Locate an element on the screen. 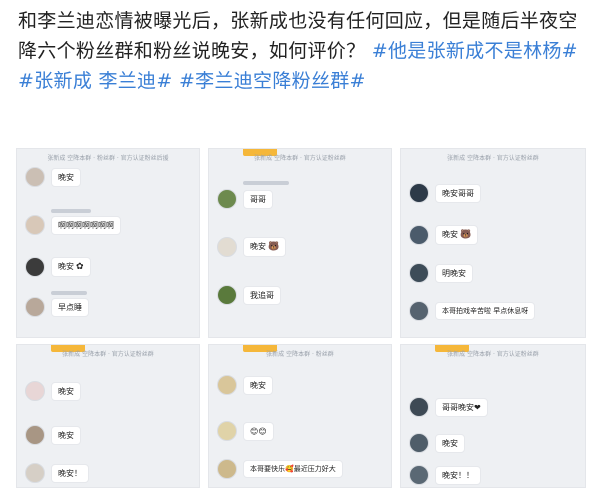  chat-message: 明晚安 is located at coordinates (441, 273).